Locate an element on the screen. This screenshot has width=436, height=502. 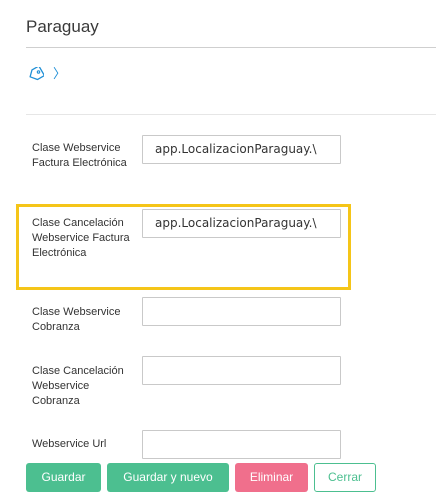
breadcrumb: 〉 is located at coordinates (47, 74).